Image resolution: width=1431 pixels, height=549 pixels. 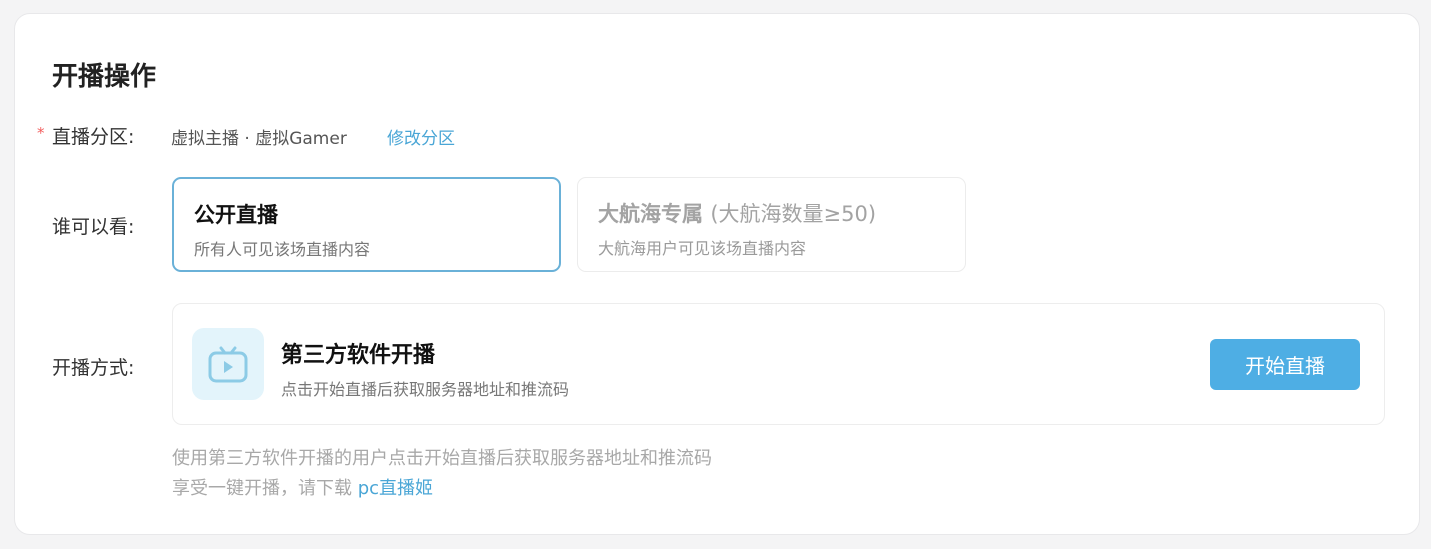 What do you see at coordinates (228, 364) in the screenshot?
I see `tv-icon` at bounding box center [228, 364].